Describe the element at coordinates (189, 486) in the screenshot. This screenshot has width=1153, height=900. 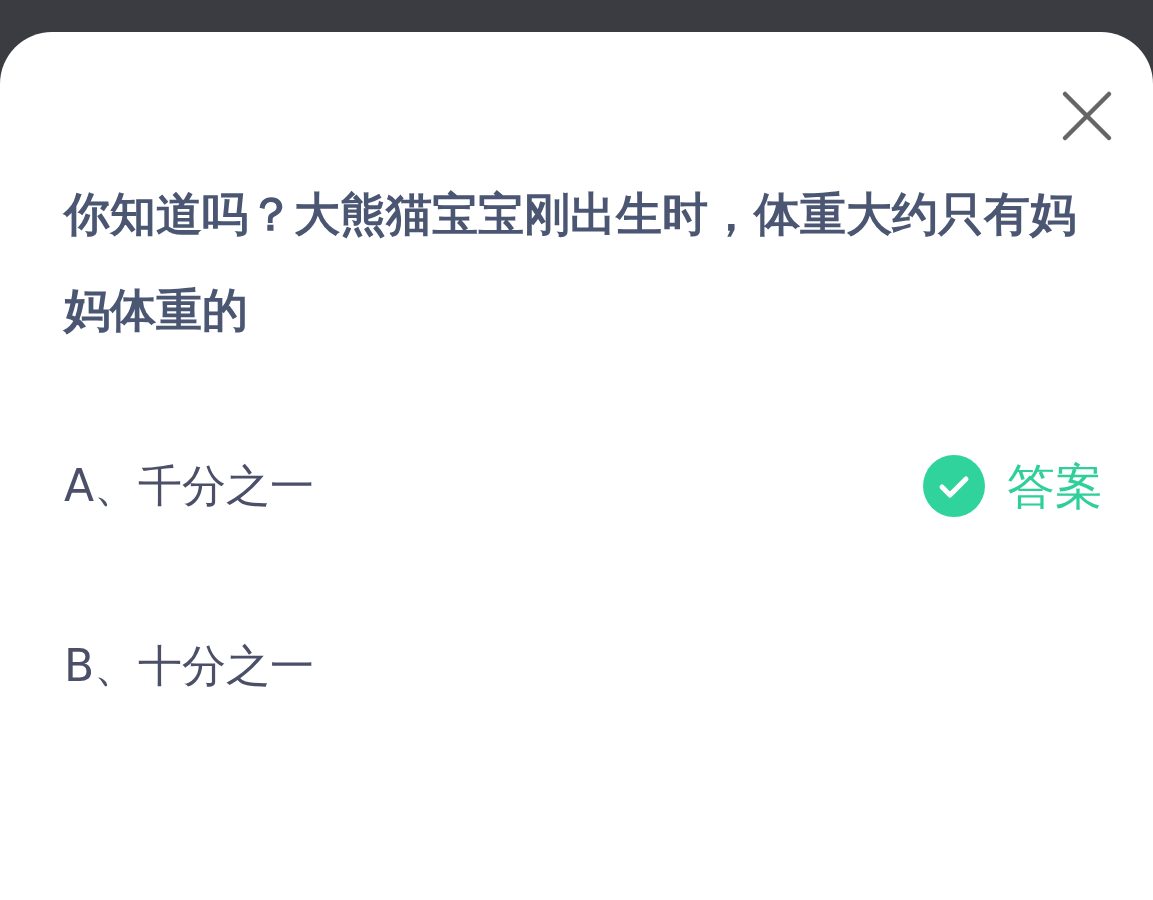
I see `option-text: A、千分之一` at that location.